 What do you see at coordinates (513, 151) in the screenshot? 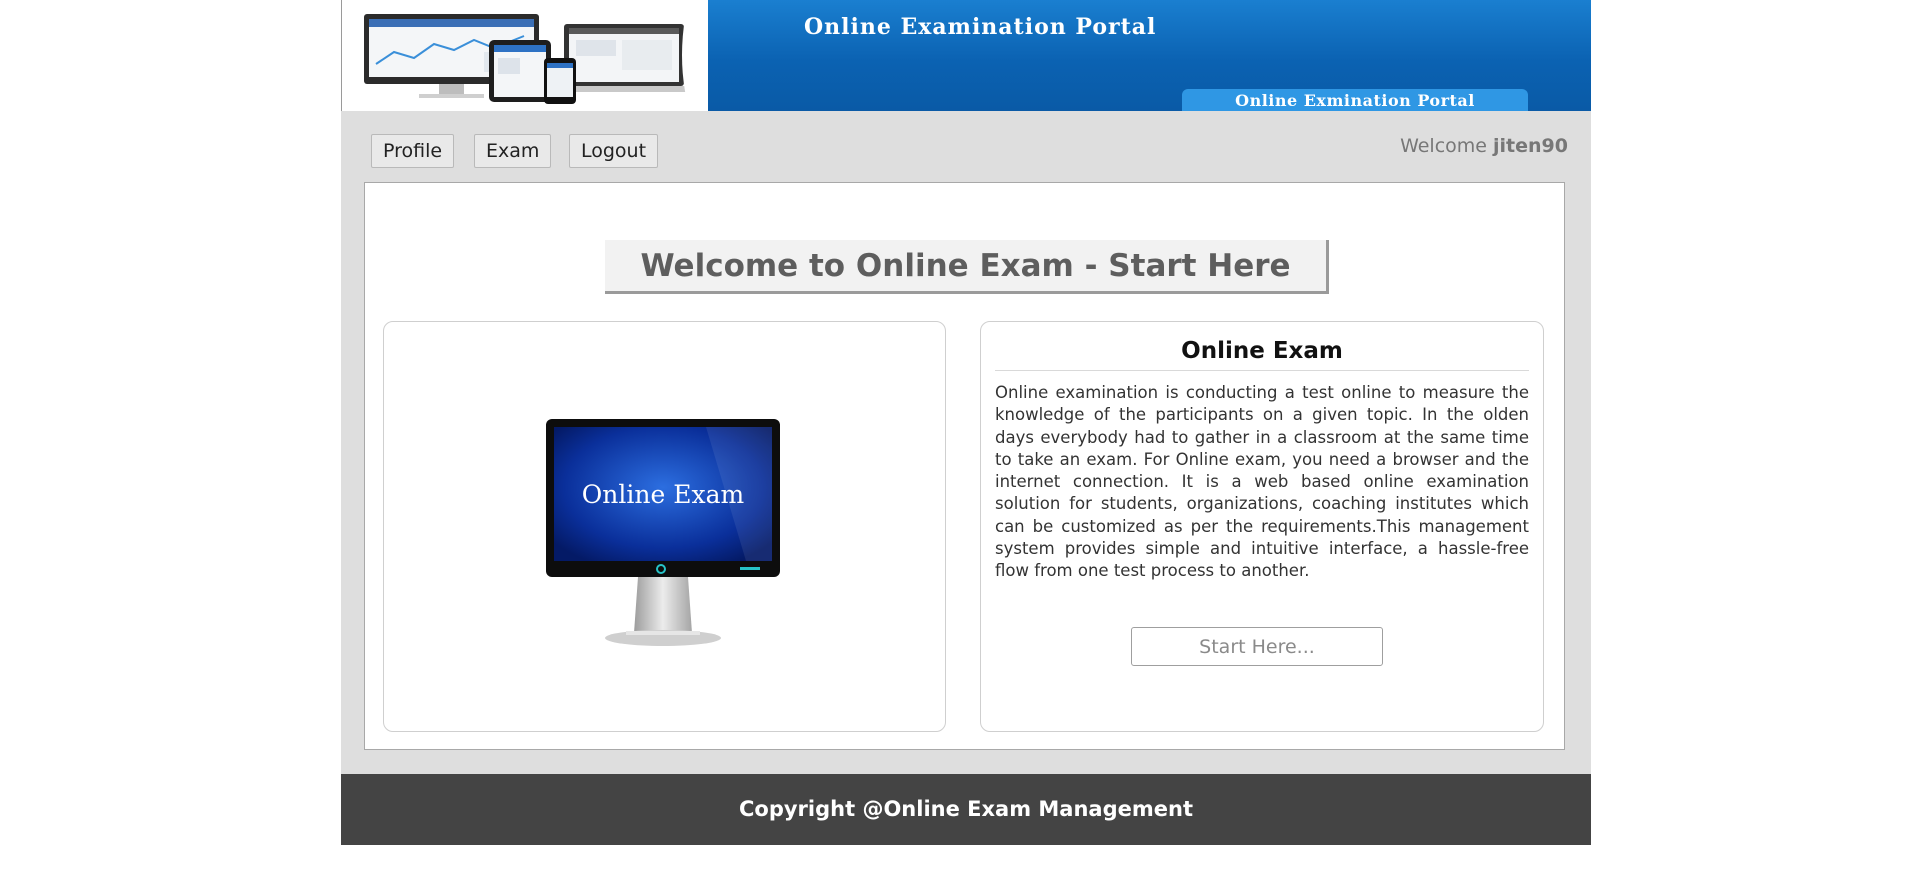
I see `nav-exam-button: Exam` at bounding box center [513, 151].